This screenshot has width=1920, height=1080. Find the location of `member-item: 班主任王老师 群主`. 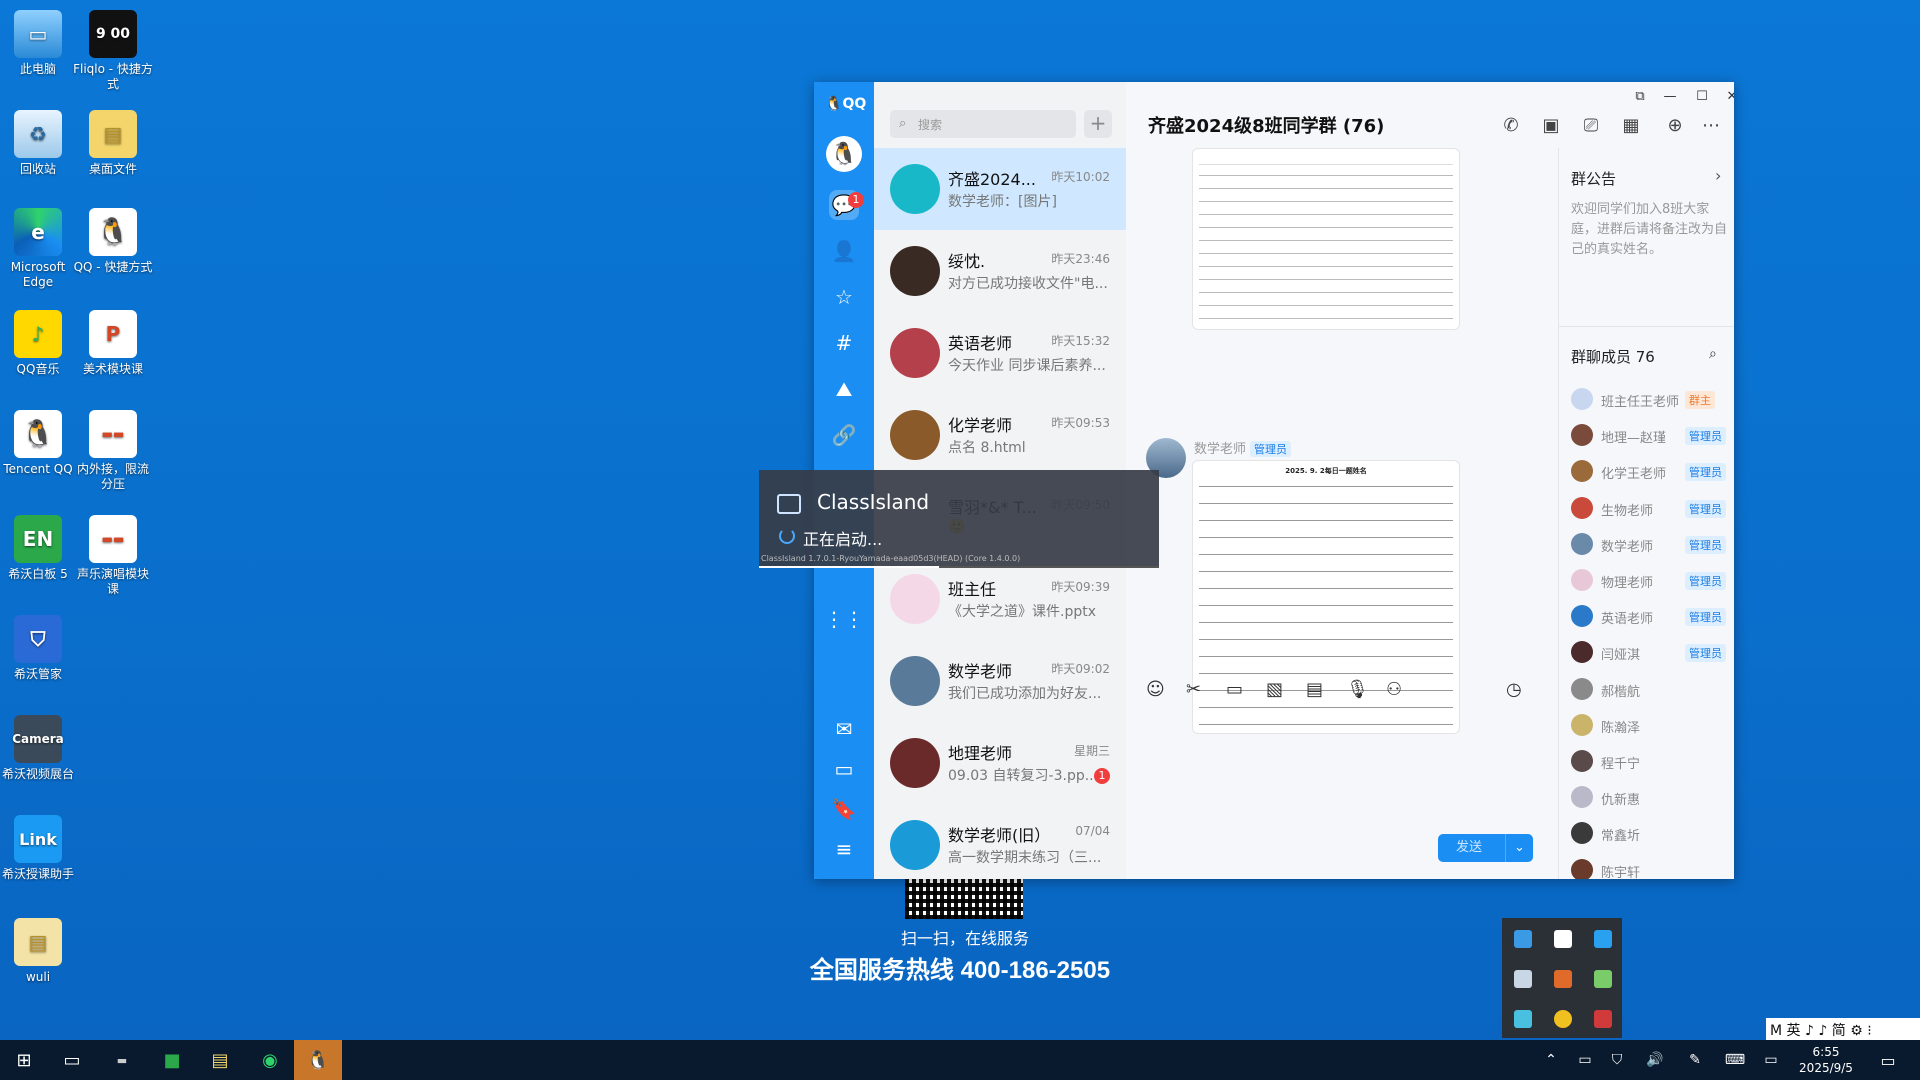

member-item: 班主任王老师 群主 is located at coordinates (1651, 400).